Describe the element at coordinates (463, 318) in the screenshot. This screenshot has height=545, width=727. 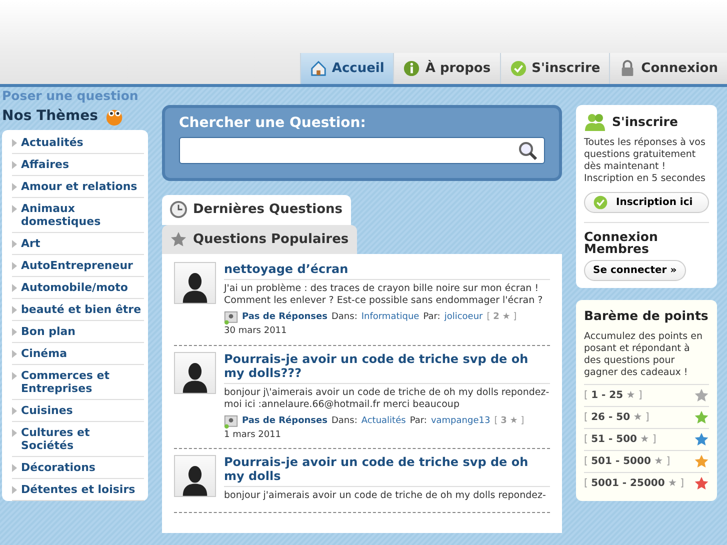
I see `author-link: jolicoeur` at that location.